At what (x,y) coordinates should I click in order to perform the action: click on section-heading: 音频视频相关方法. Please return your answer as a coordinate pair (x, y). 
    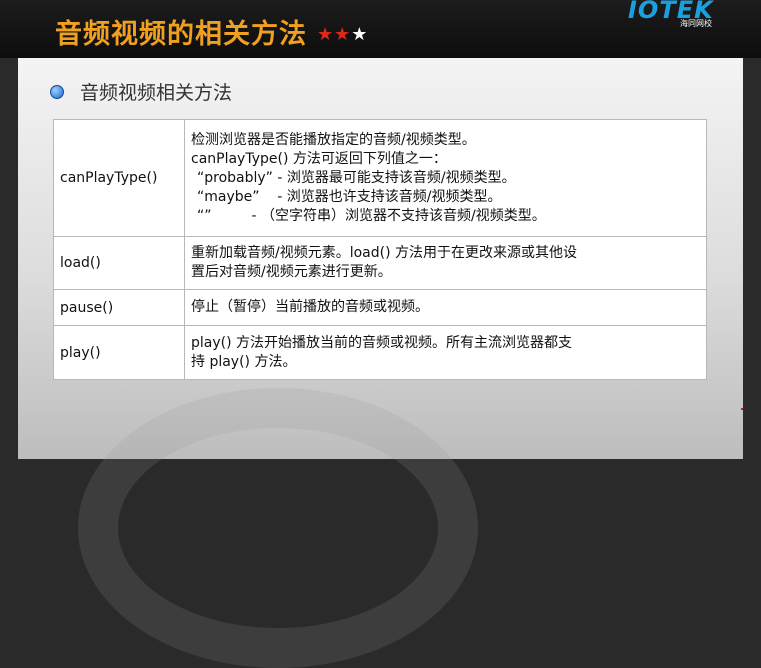
    Looking at the image, I should click on (141, 91).